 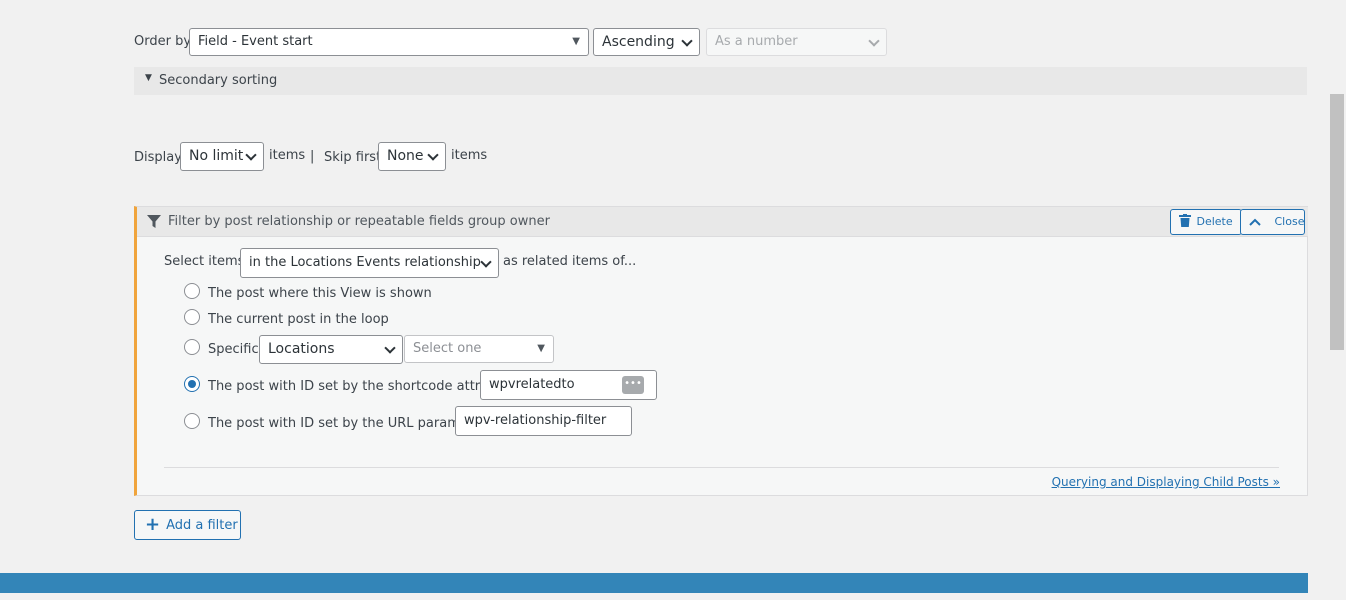 I want to click on trash-icon, so click(x=1185, y=220).